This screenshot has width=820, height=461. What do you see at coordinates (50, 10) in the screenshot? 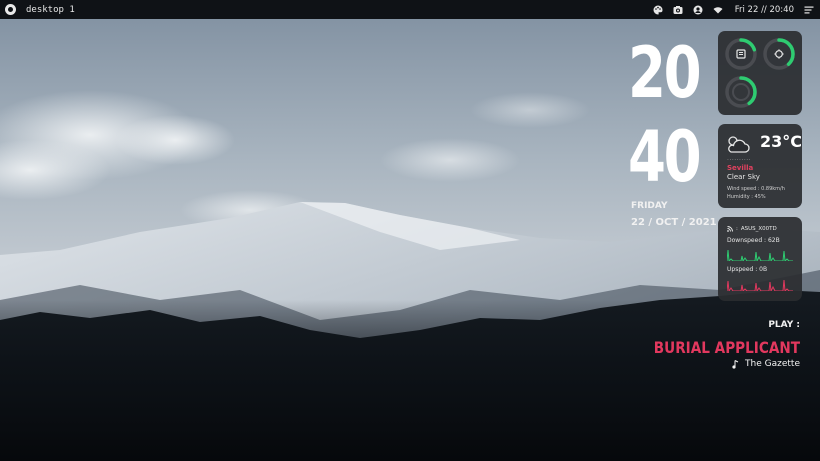
I see `workspace-label: desktop 1` at bounding box center [50, 10].